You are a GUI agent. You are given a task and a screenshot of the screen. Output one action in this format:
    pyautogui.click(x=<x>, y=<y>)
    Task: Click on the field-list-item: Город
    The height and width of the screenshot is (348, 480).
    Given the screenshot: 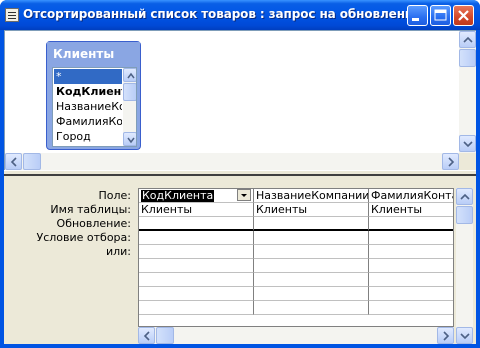 What is the action you would take?
    pyautogui.click(x=88, y=136)
    